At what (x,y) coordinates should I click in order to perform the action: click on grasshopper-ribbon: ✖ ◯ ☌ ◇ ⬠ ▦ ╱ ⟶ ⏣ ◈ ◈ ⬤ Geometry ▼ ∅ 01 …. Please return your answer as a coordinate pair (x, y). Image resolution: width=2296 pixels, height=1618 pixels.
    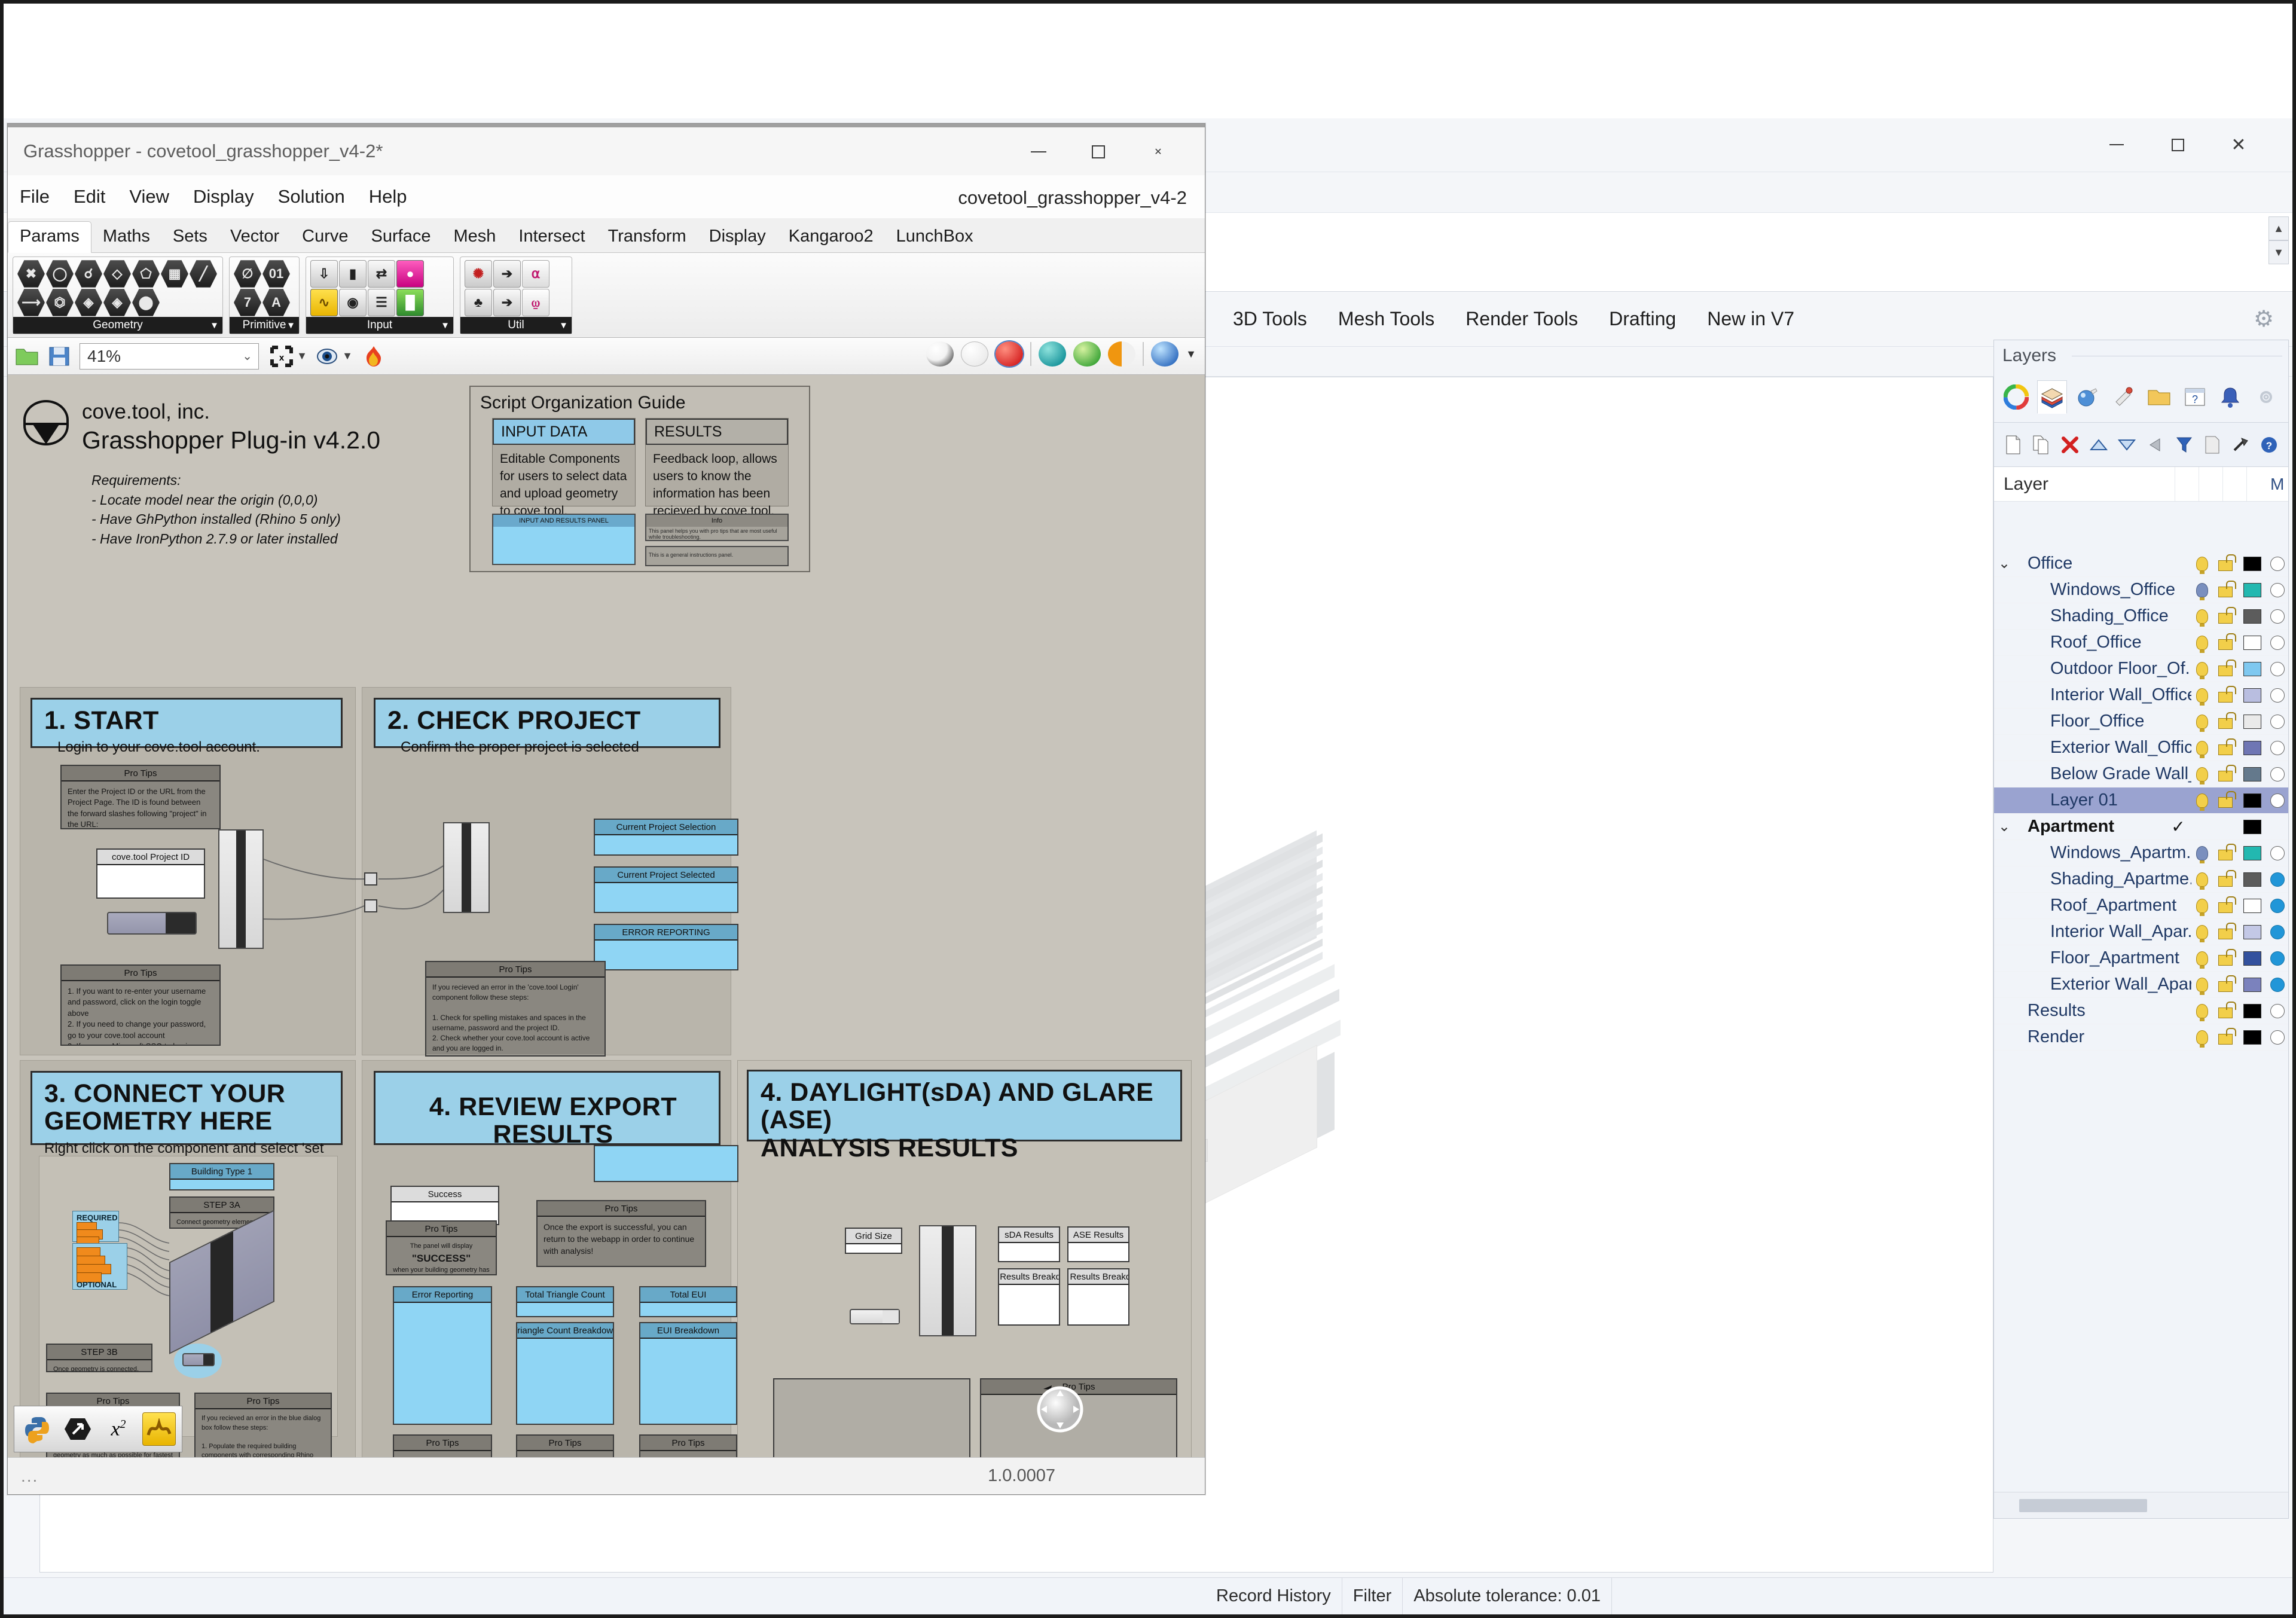
    Looking at the image, I should click on (606, 295).